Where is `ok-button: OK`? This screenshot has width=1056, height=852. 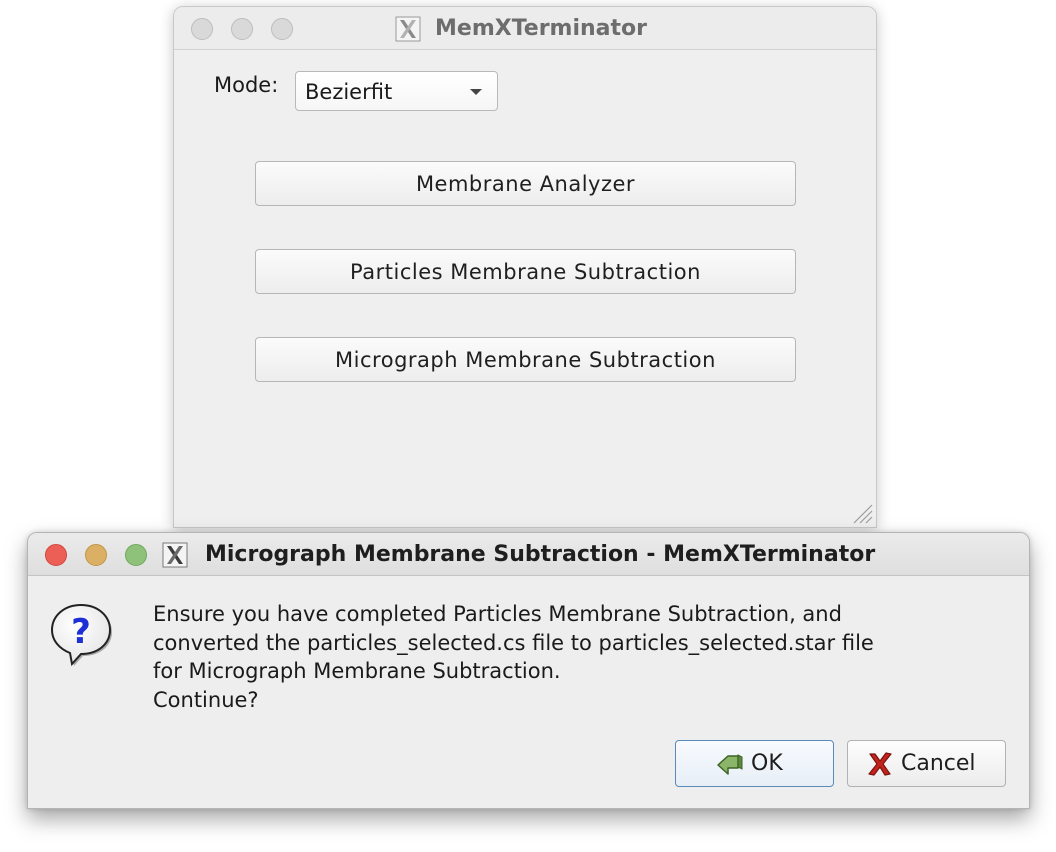 ok-button: OK is located at coordinates (754, 763).